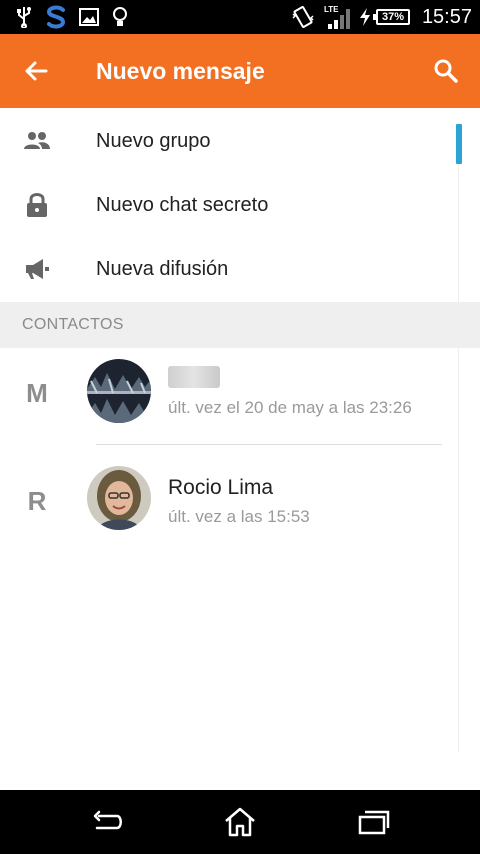 Image resolution: width=480 pixels, height=854 pixels. What do you see at coordinates (37, 205) in the screenshot?
I see `lock-icon` at bounding box center [37, 205].